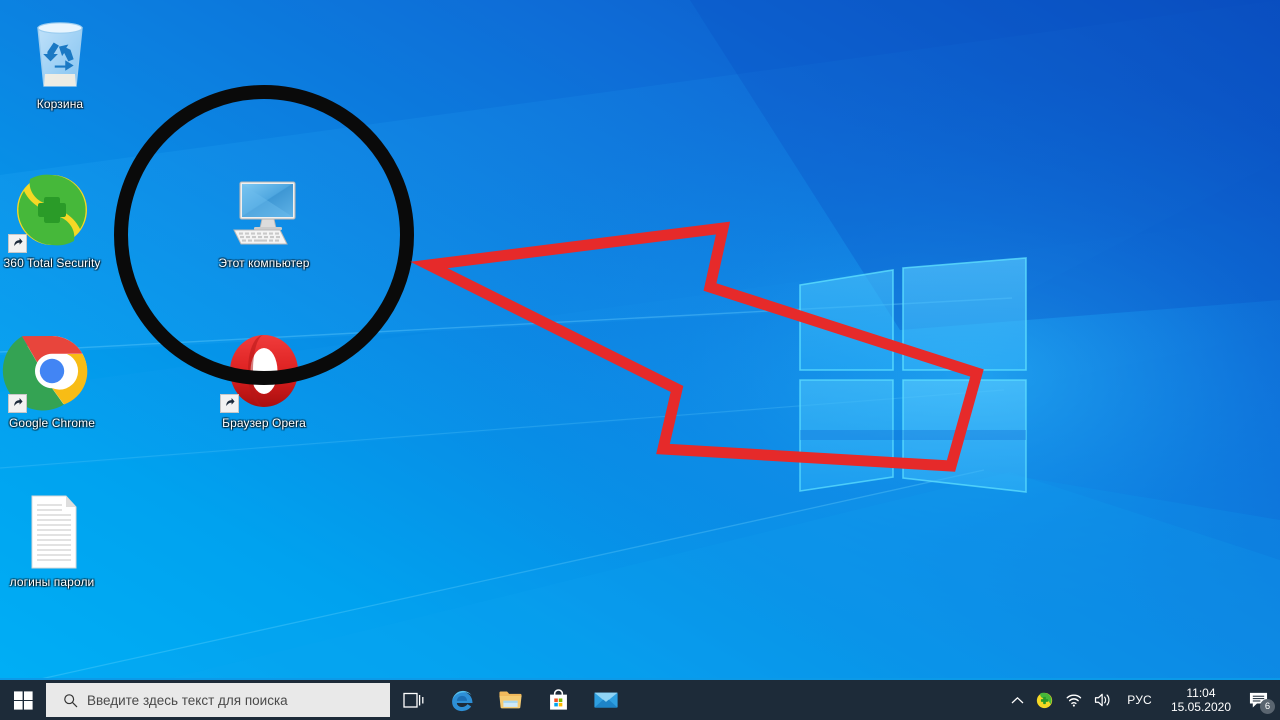 Image resolution: width=1280 pixels, height=720 pixels. What do you see at coordinates (52, 532) in the screenshot?
I see `text-document-icon` at bounding box center [52, 532].